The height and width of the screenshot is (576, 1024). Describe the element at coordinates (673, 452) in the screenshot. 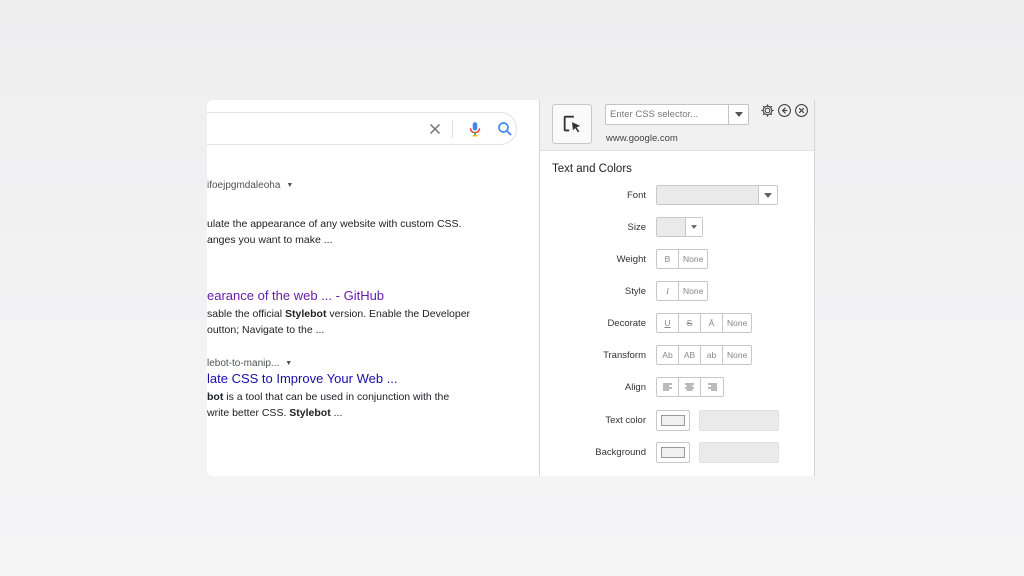

I see `background-color-swatch` at that location.